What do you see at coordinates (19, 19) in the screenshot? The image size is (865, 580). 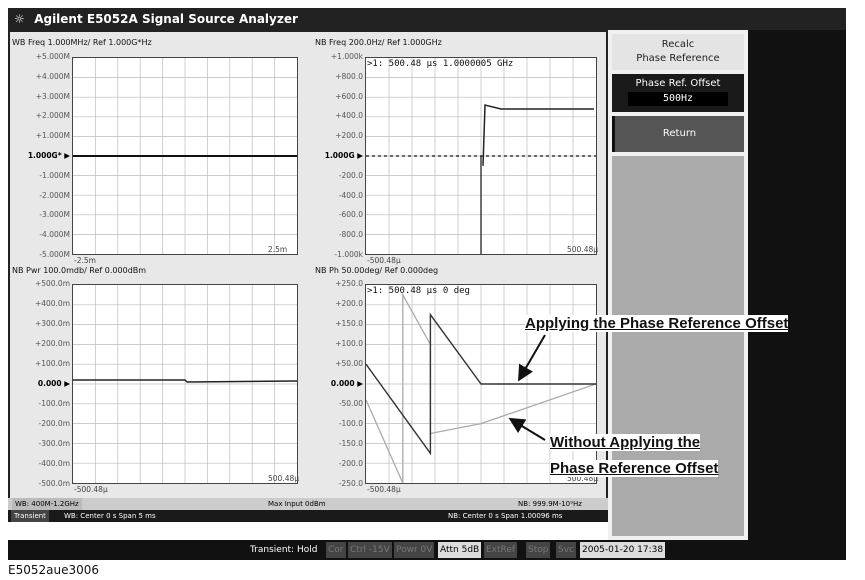 I see `sun-logo-icon: ☼` at bounding box center [19, 19].